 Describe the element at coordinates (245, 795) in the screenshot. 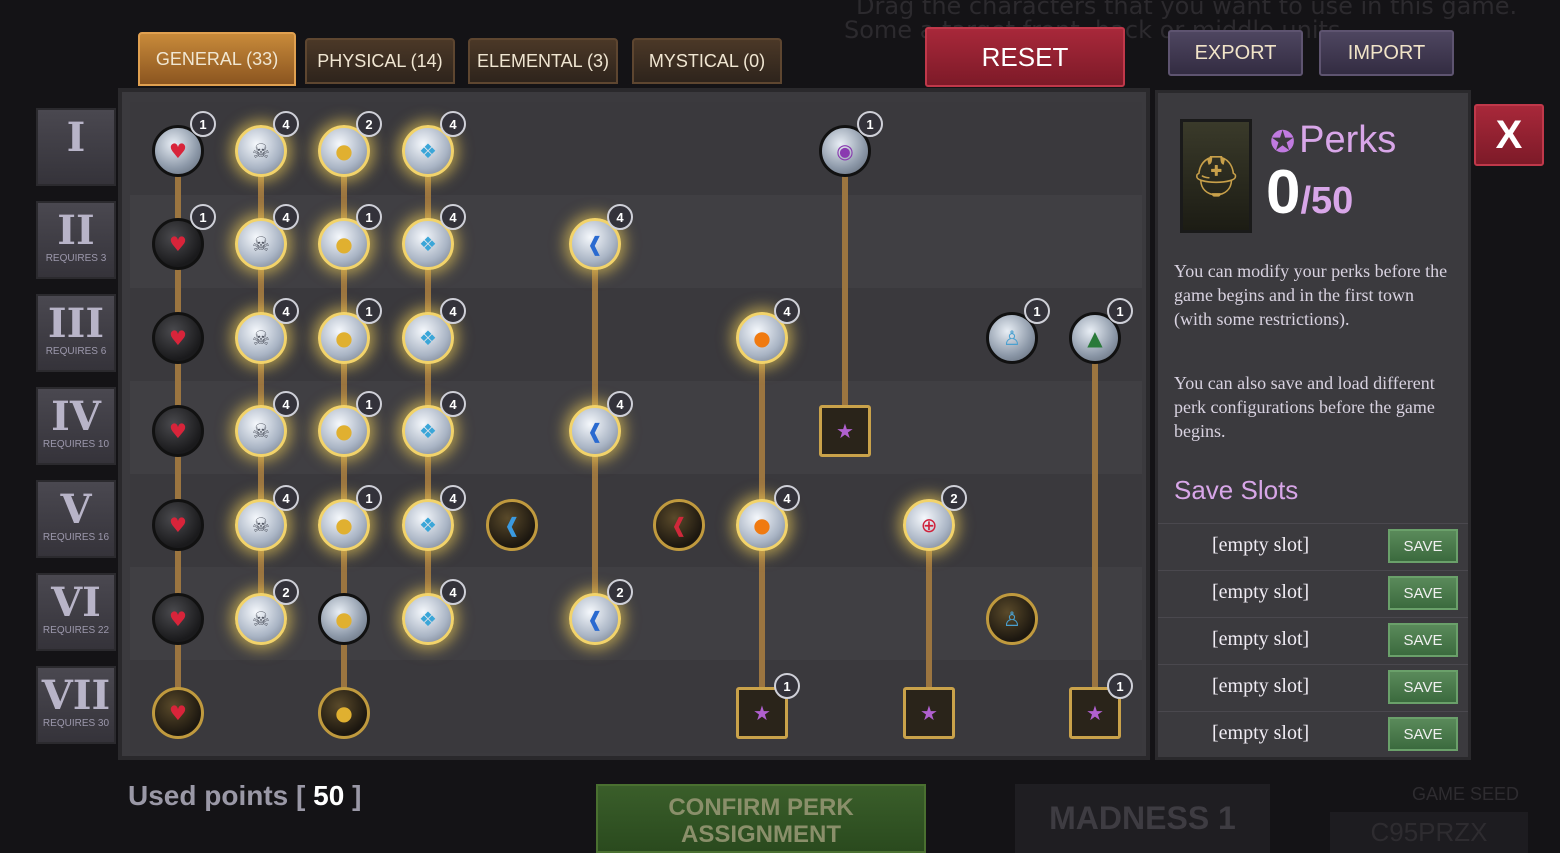

I see `used-points: Used points [ 50 ]` at that location.